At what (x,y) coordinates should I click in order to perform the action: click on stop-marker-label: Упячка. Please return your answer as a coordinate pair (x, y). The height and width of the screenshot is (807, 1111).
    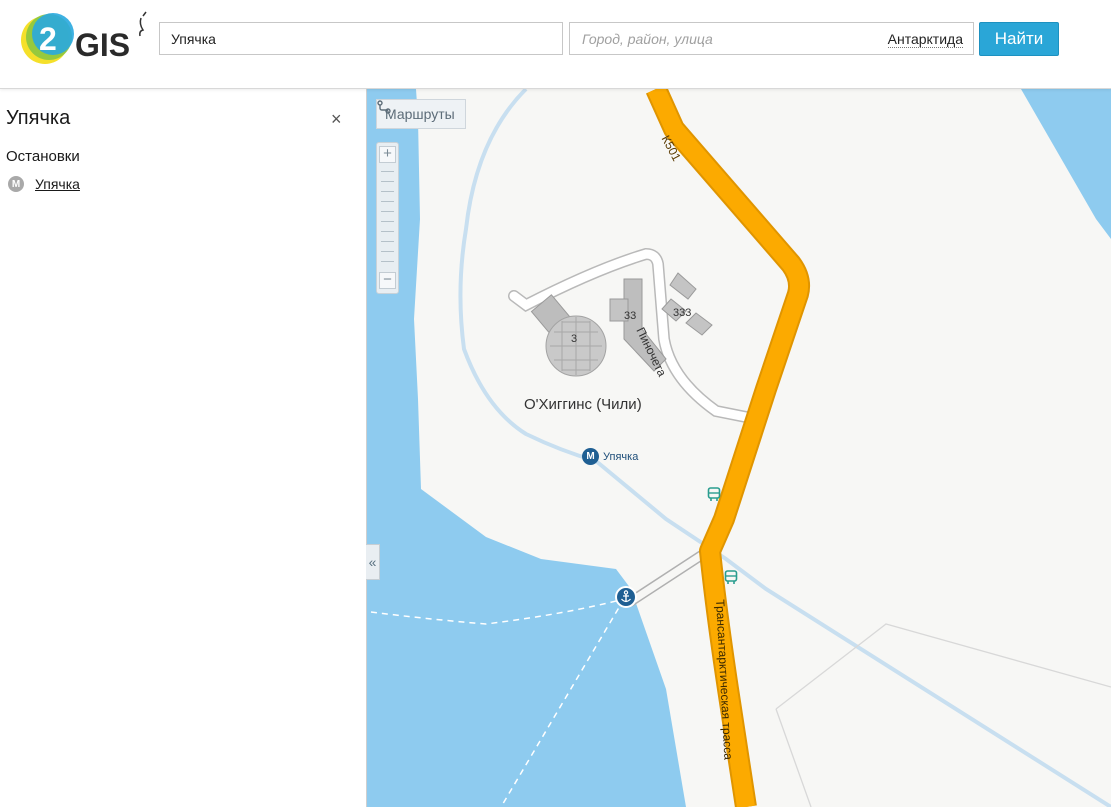
    Looking at the image, I should click on (620, 457).